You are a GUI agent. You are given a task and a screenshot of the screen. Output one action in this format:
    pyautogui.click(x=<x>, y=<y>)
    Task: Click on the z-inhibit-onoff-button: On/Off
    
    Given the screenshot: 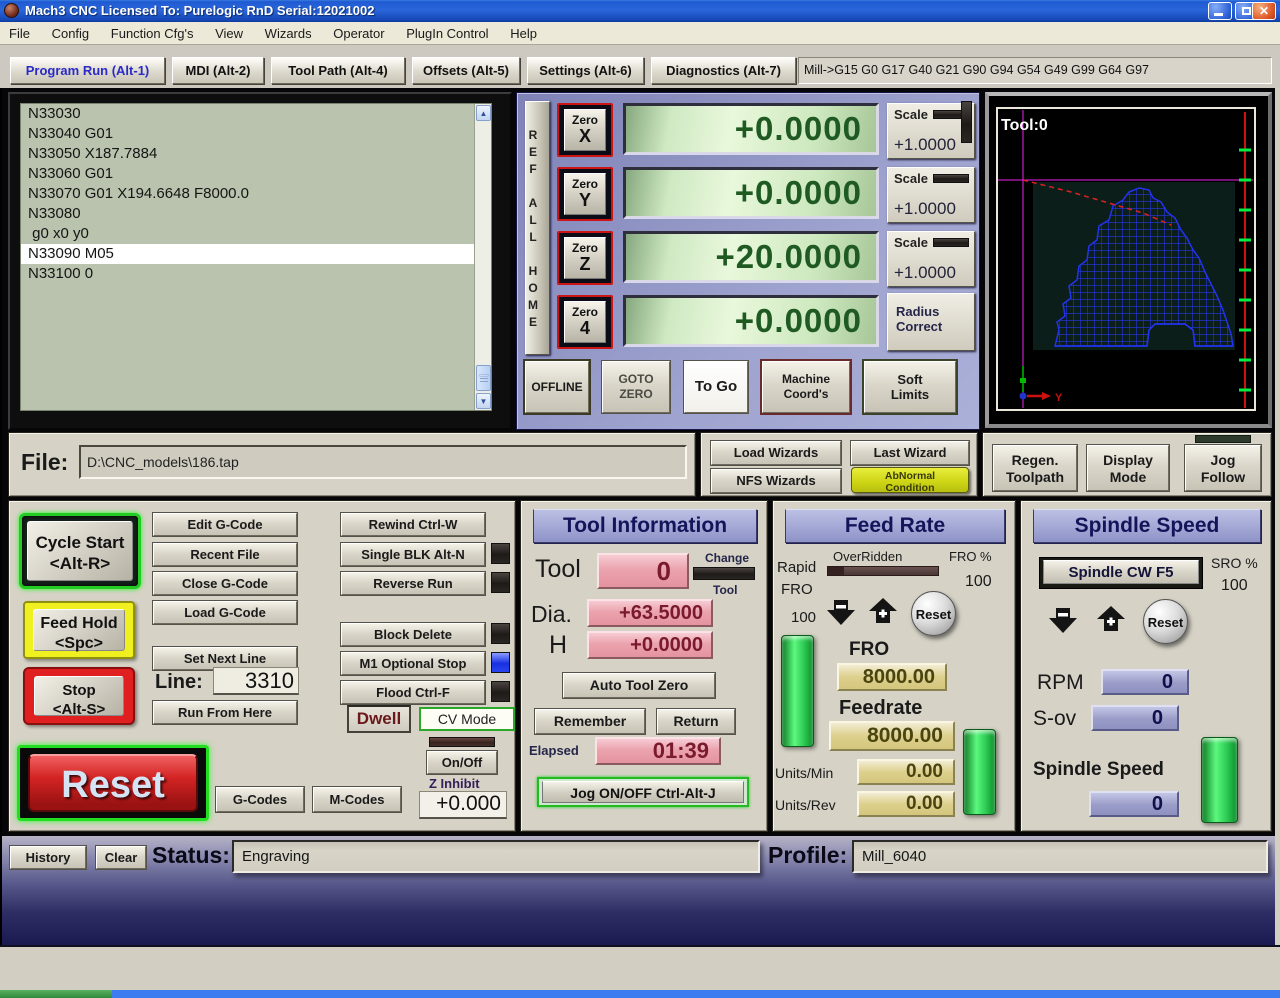 What is the action you would take?
    pyautogui.click(x=462, y=762)
    